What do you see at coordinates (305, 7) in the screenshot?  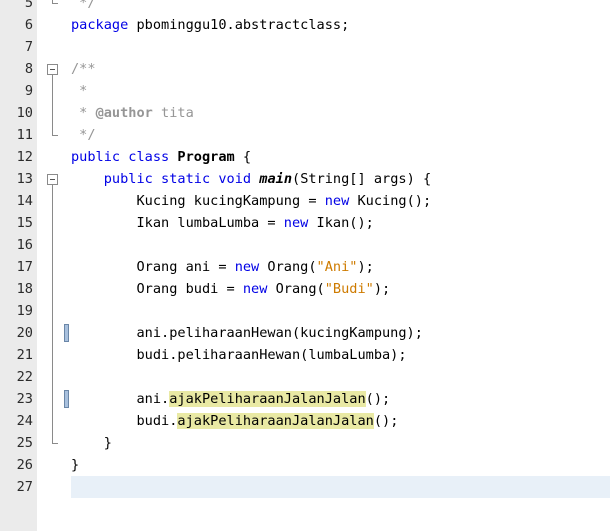 I see `code-line: 5 */` at bounding box center [305, 7].